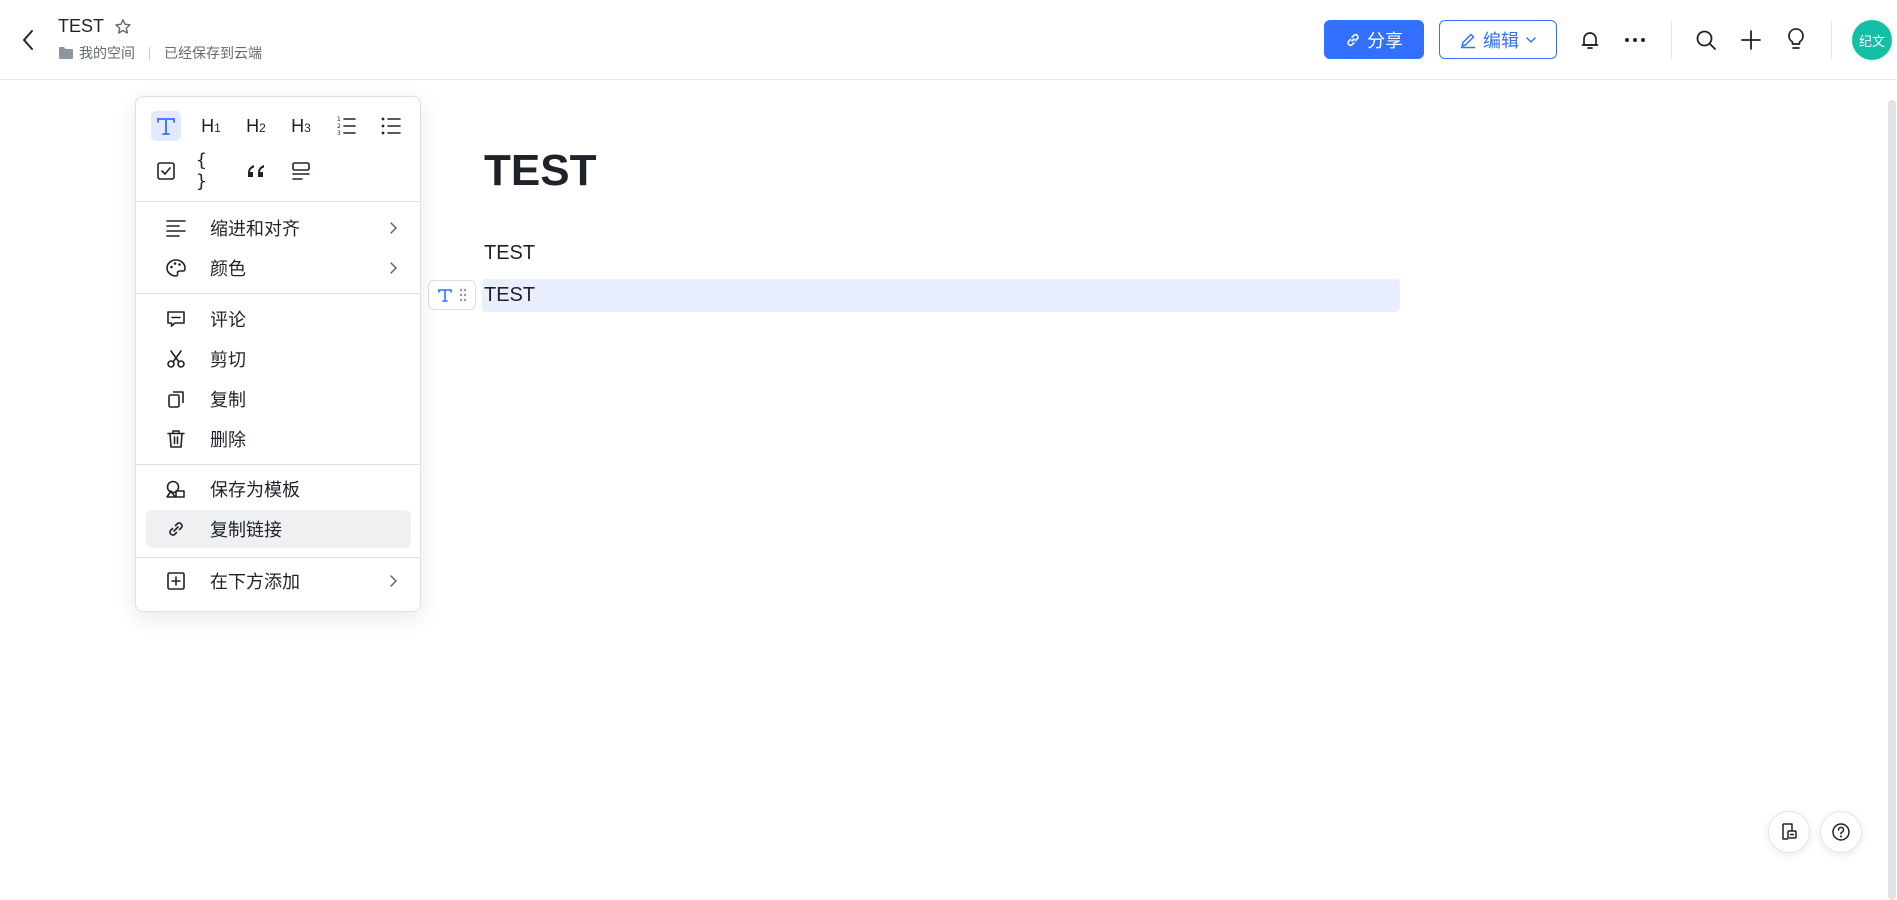 The width and height of the screenshot is (1897, 900). I want to click on format-bullet-list-button, so click(391, 126).